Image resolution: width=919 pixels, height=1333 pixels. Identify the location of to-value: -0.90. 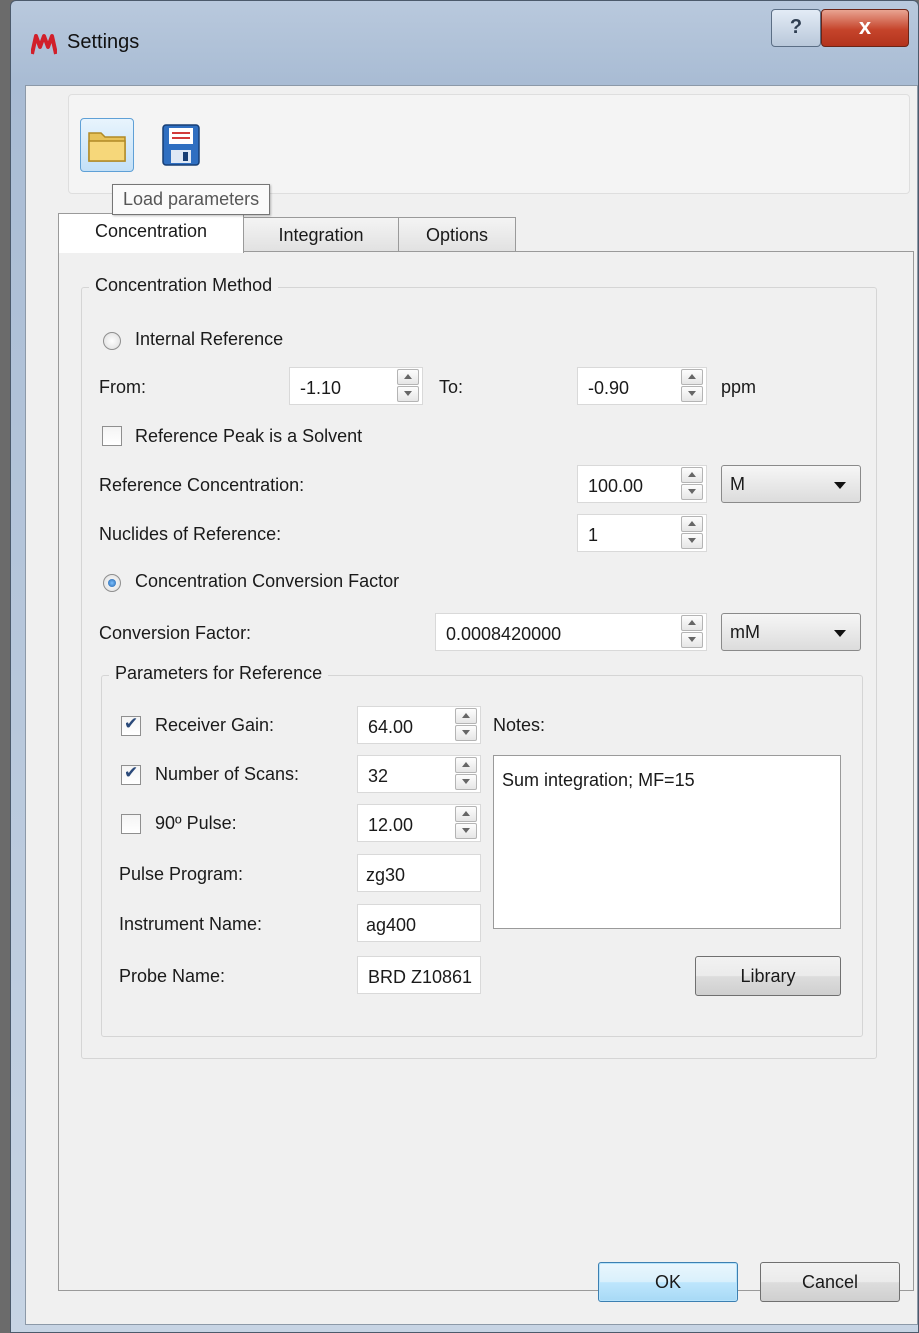
(609, 388).